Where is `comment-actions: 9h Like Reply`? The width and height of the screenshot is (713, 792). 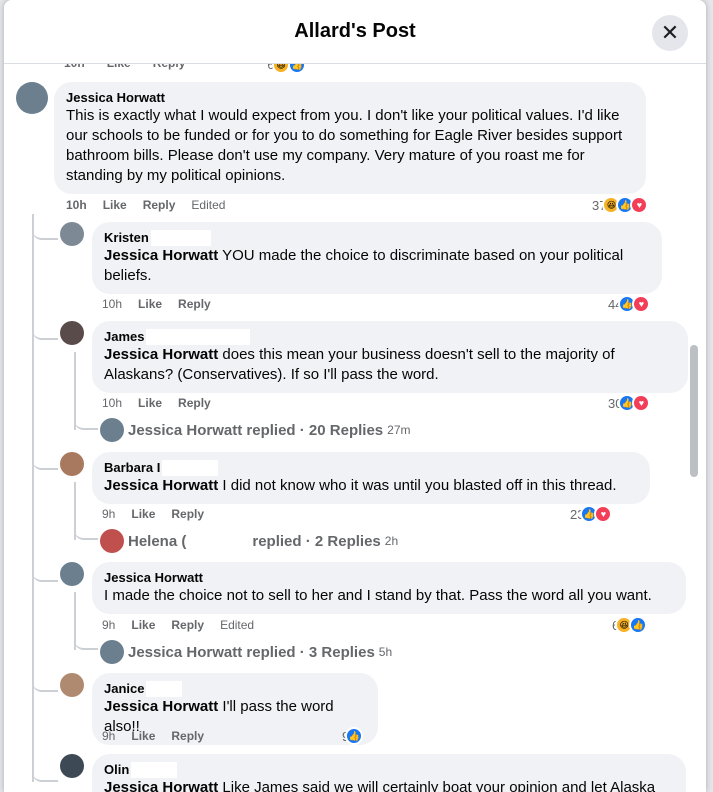 comment-actions: 9h Like Reply is located at coordinates (153, 736).